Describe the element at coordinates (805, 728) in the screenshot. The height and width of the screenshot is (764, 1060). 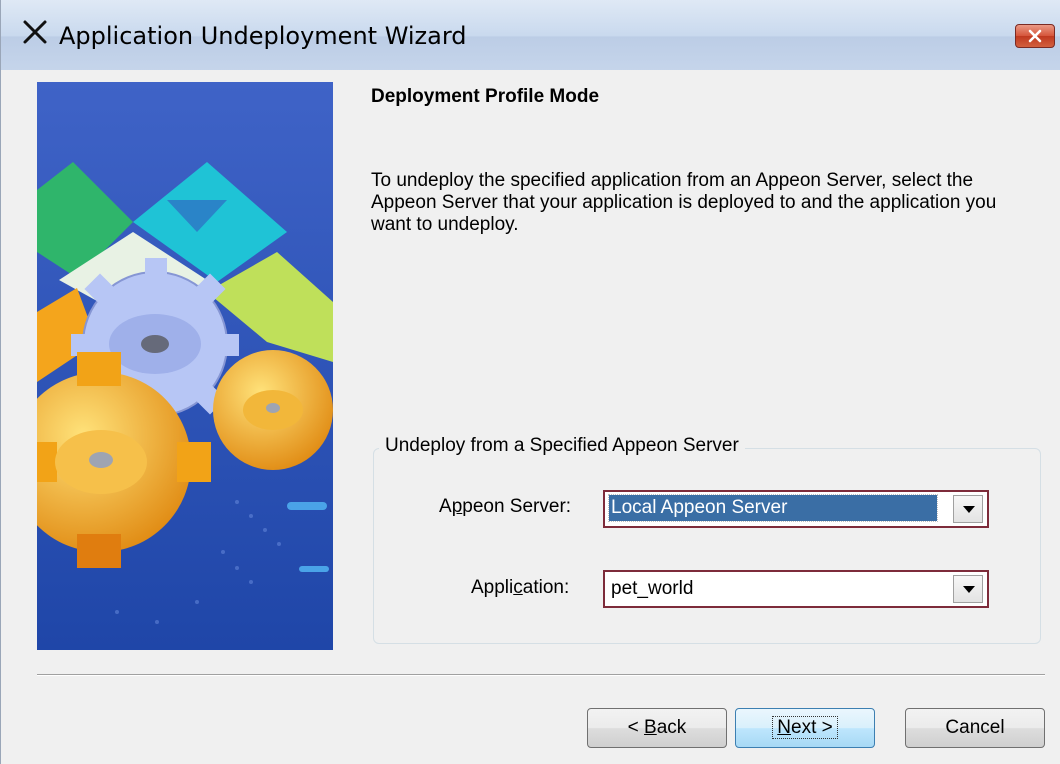
I see `next-button: Next >` at that location.